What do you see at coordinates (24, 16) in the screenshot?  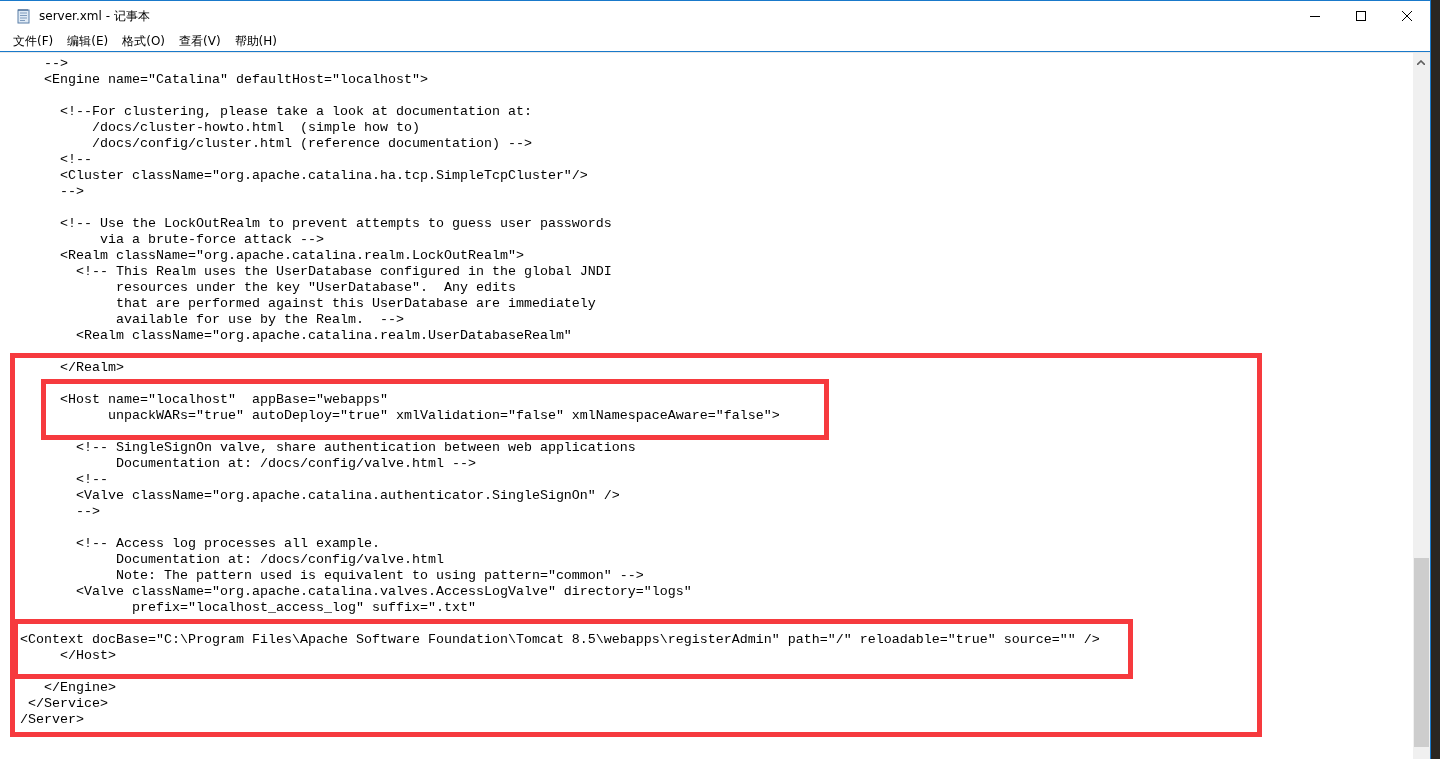 I see `notepad-icon` at bounding box center [24, 16].